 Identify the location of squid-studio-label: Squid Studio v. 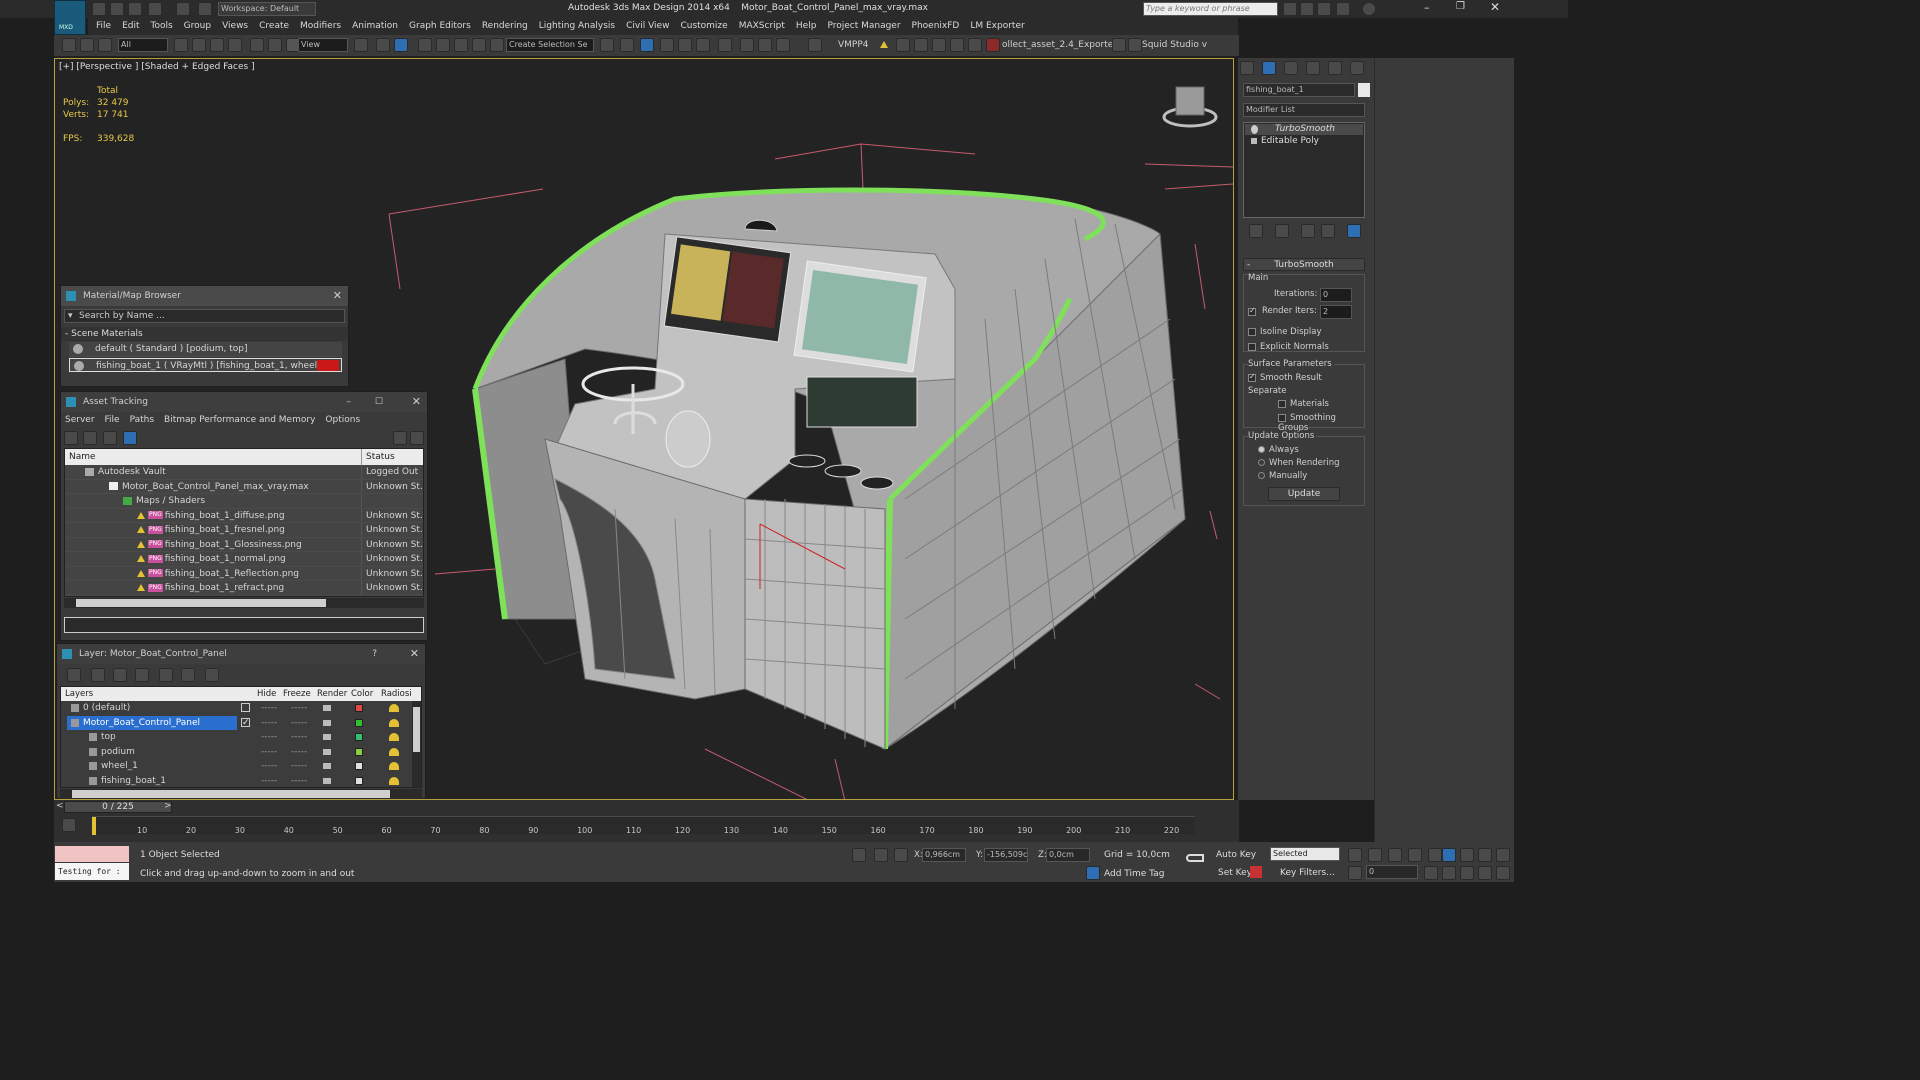
(1174, 45).